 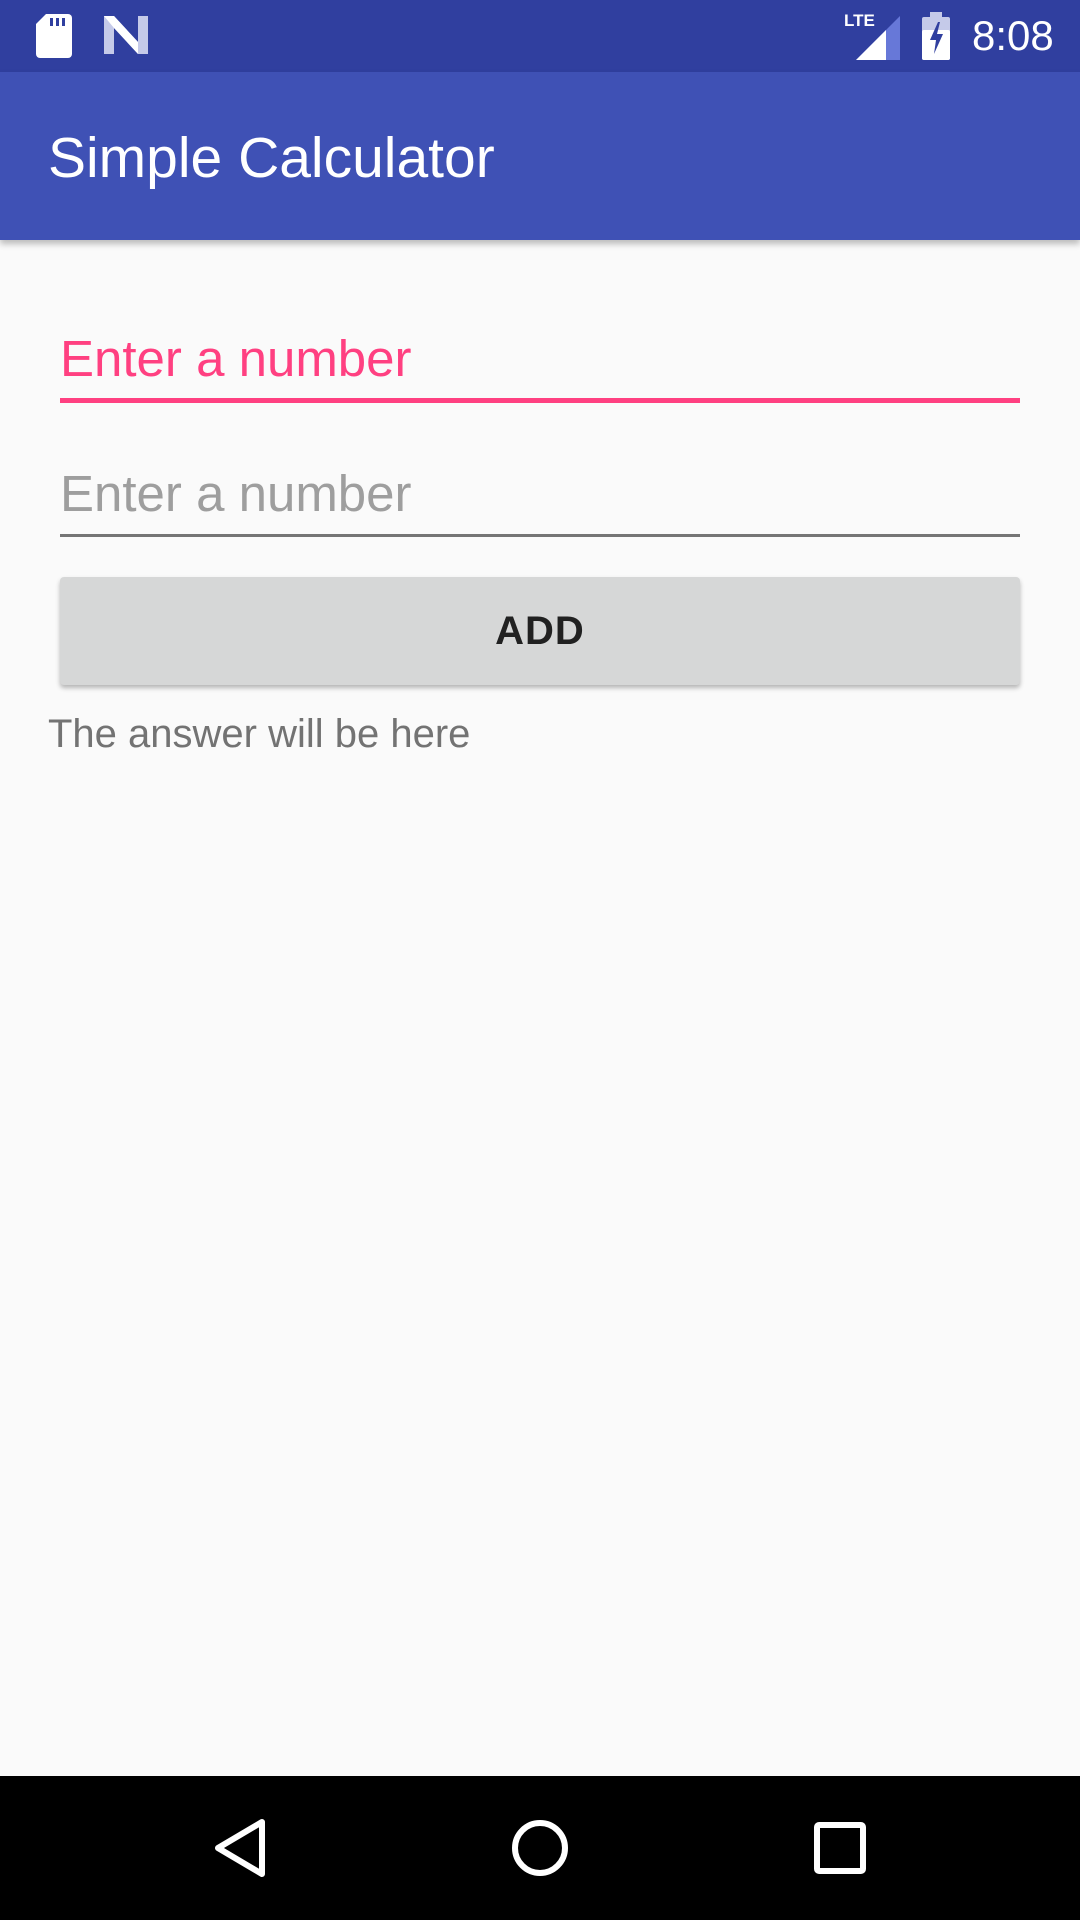 I want to click on svg-text: LTE, so click(x=859, y=20).